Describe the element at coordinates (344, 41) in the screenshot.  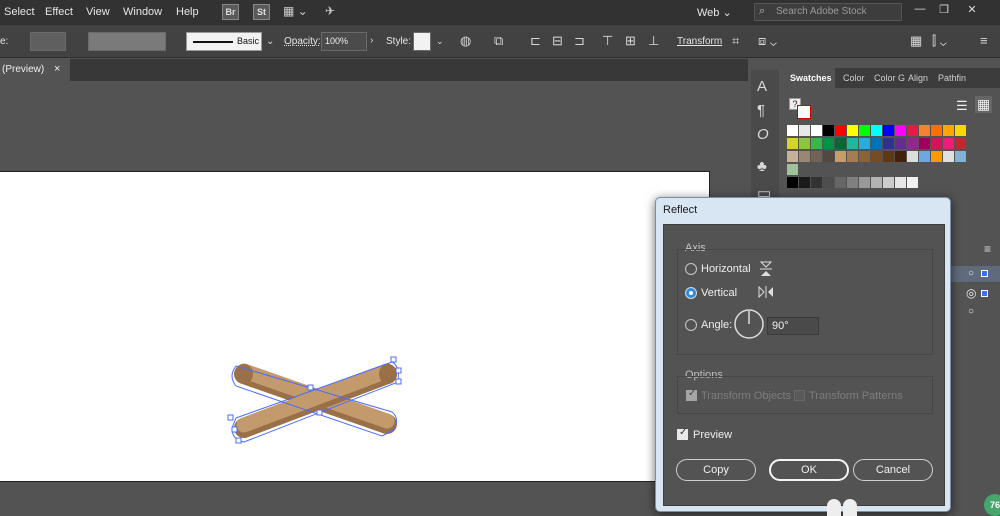
I see `opacity-field: 100%` at that location.